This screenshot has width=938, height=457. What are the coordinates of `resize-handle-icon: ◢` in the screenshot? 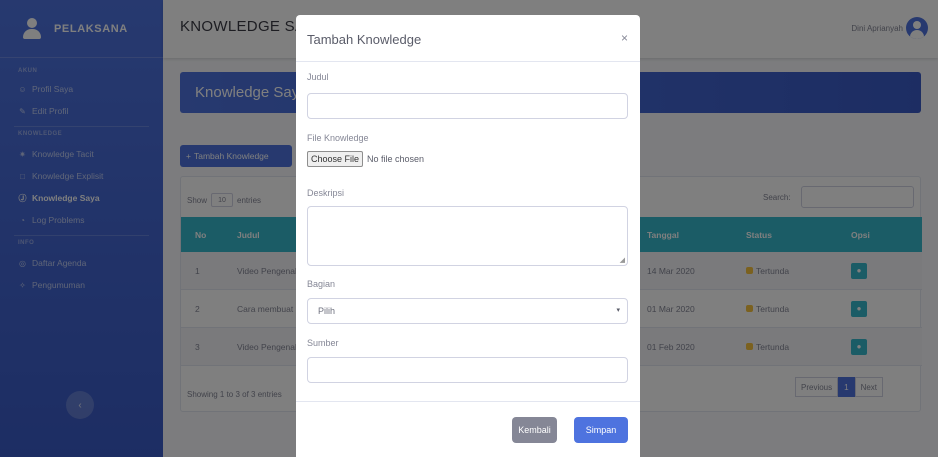 It's located at (622, 260).